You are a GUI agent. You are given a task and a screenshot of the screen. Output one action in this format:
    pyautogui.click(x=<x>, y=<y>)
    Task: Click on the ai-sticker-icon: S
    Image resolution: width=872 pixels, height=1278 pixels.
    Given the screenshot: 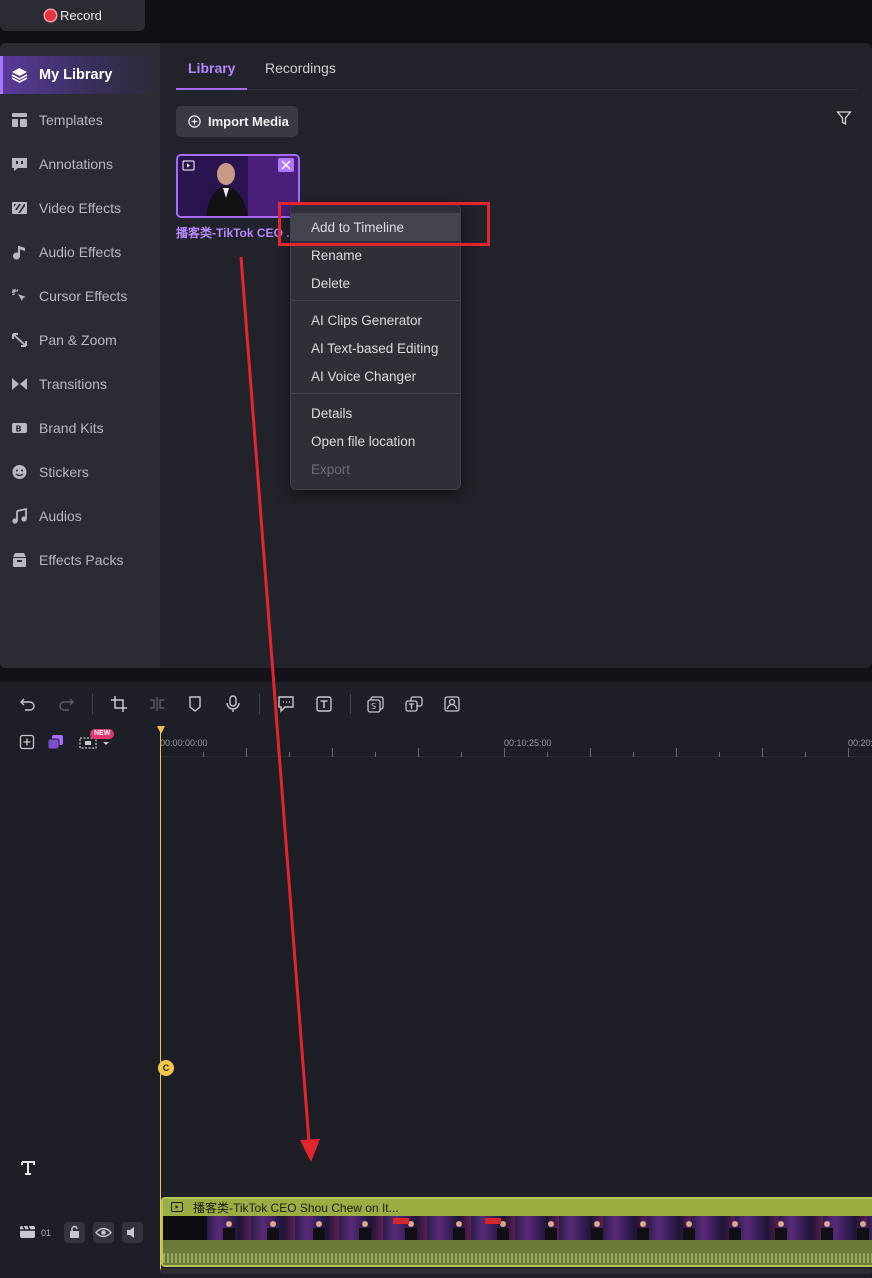 What is the action you would take?
    pyautogui.click(x=376, y=704)
    